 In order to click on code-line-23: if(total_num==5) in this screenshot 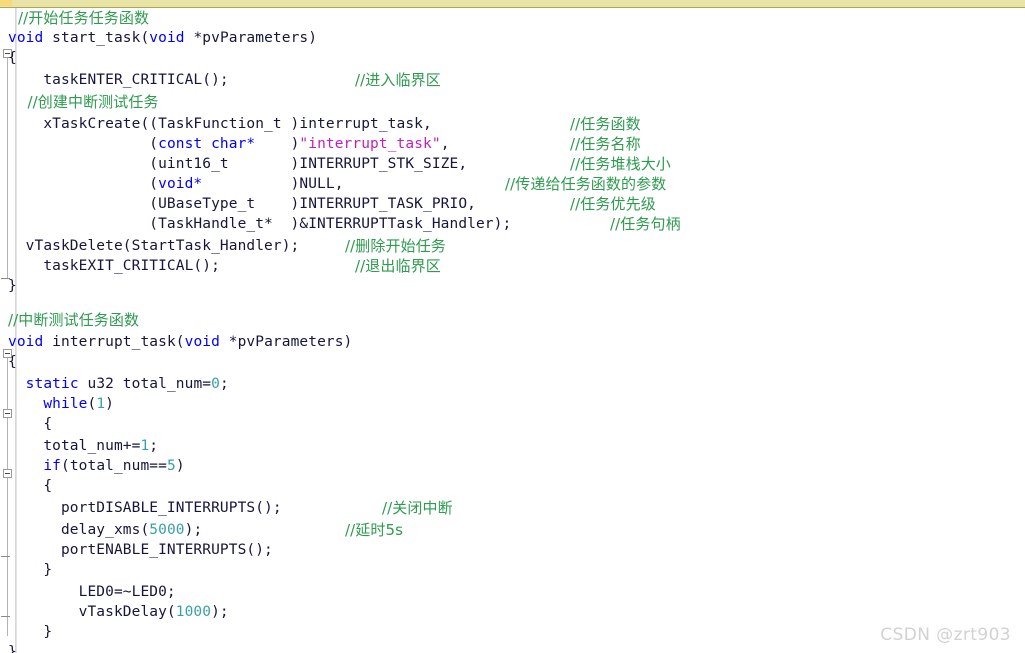, I will do `click(114, 466)`.